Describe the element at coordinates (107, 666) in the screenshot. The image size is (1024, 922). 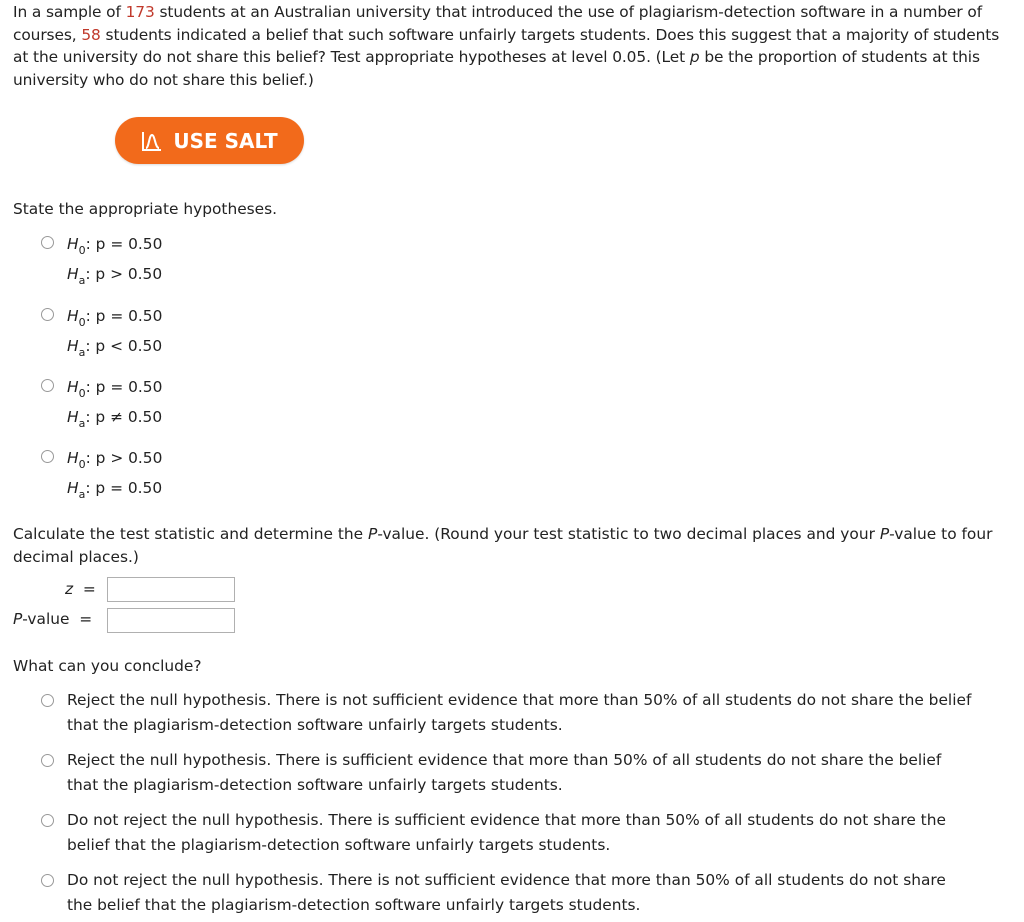
I see `conclusion-prompt: What can you conclude?` at that location.